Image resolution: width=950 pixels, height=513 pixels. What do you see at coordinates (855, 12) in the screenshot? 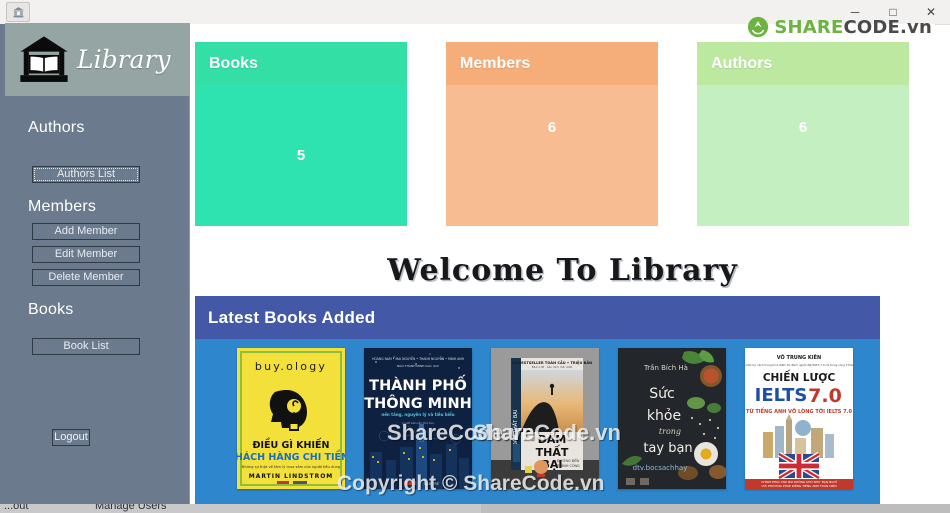
I see `minimize-button: ─` at bounding box center [855, 12].